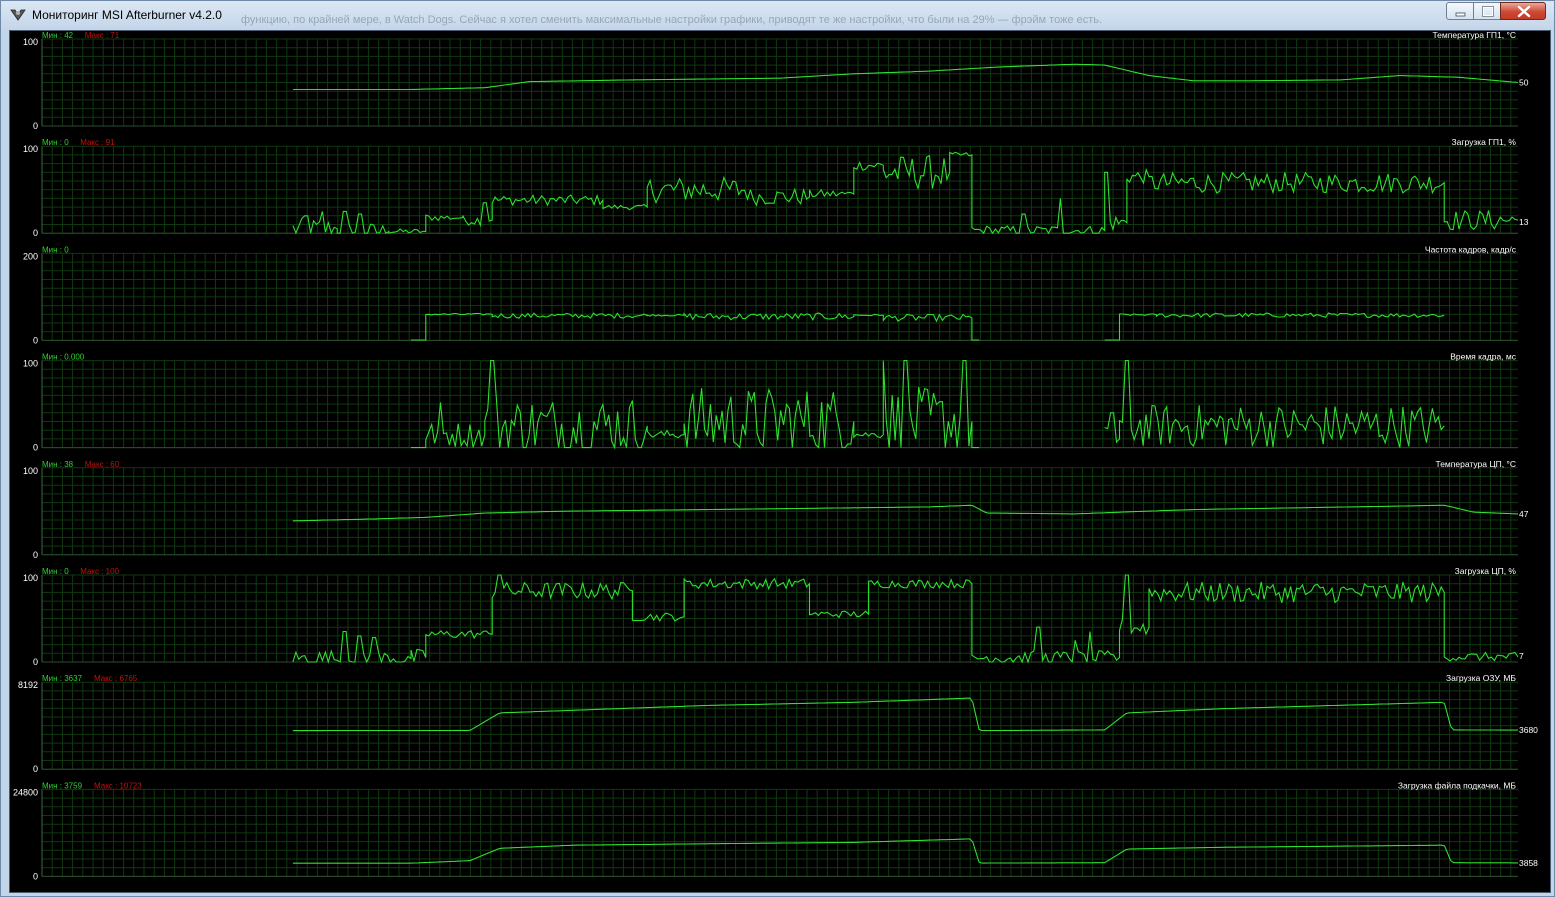 The image size is (1555, 897). What do you see at coordinates (1524, 83) in the screenshot?
I see `current-value-label: 50` at bounding box center [1524, 83].